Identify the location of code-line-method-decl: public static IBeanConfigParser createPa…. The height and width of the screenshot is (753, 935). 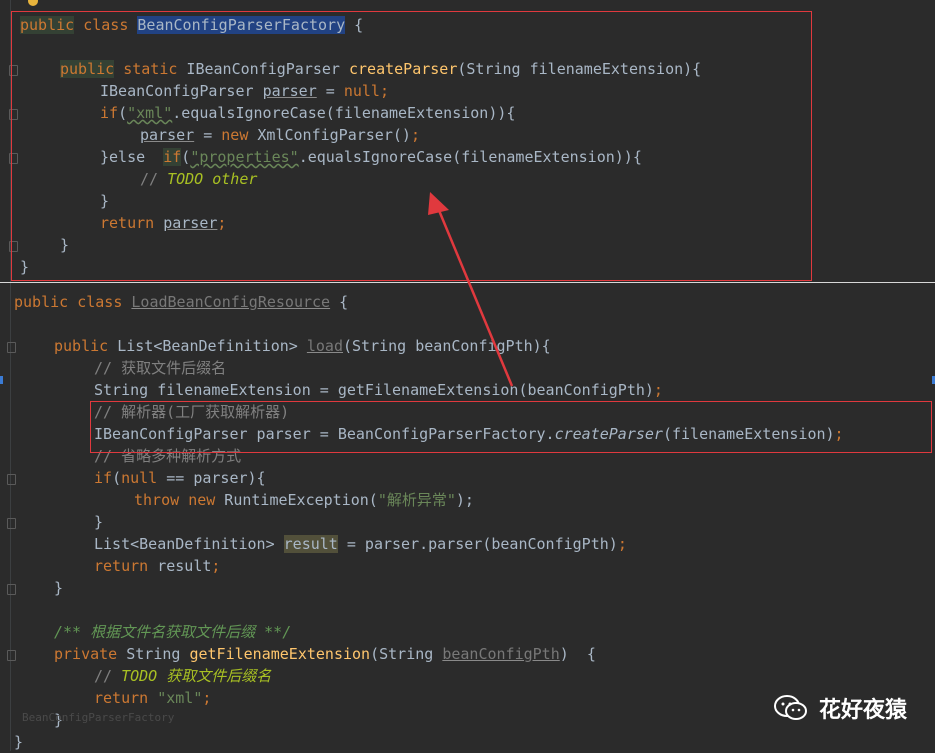
(381, 69).